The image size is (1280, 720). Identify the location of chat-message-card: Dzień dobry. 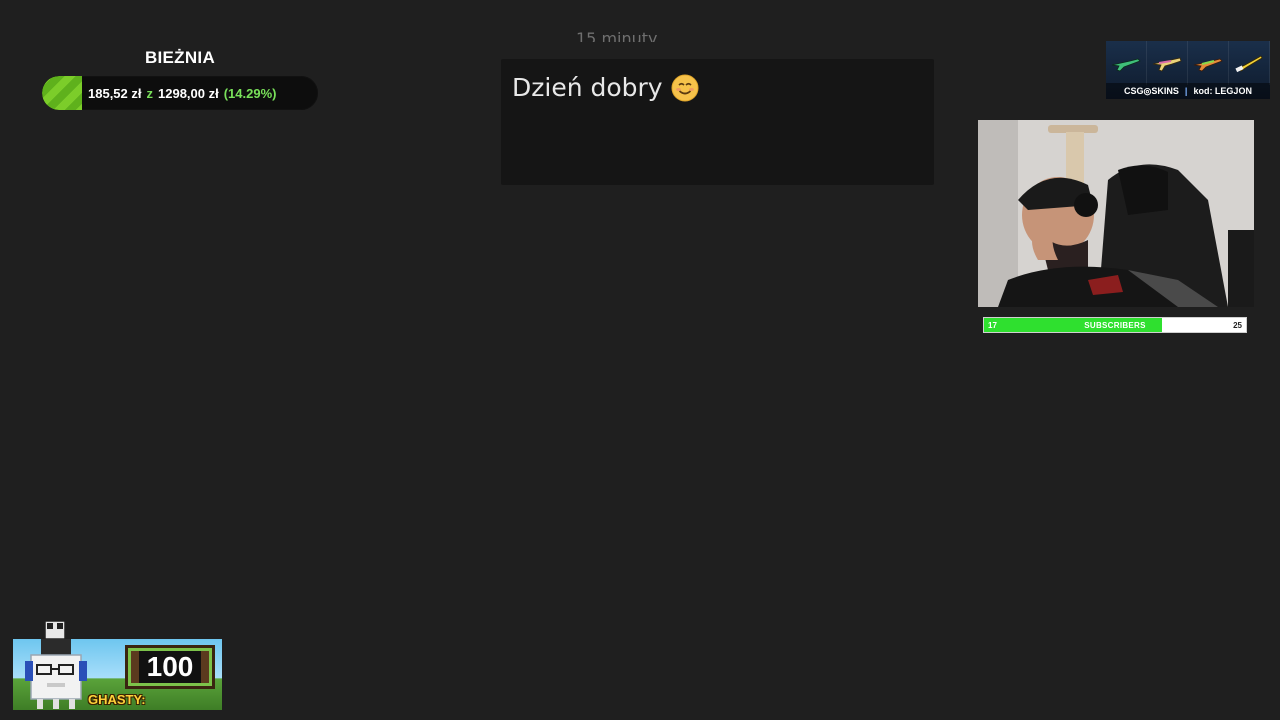
(717, 122).